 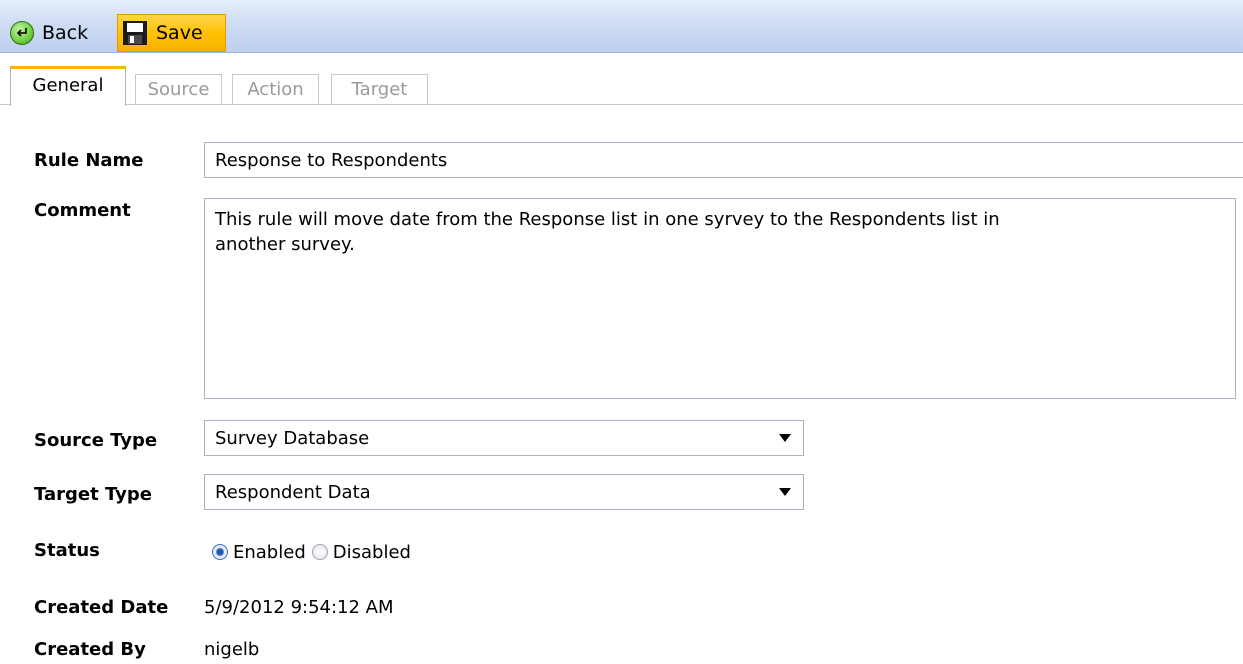 What do you see at coordinates (232, 649) in the screenshot?
I see `created-by-value: nigelb` at bounding box center [232, 649].